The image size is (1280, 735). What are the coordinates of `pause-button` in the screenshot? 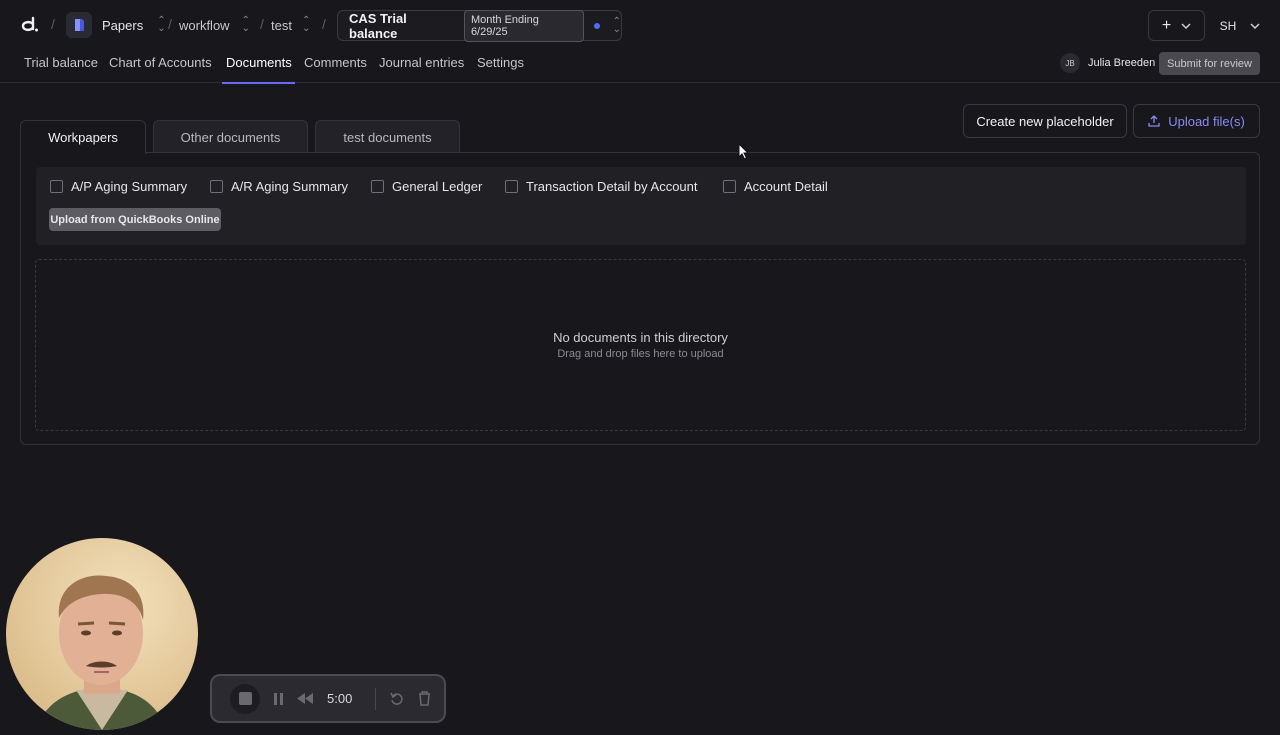 It's located at (278, 698).